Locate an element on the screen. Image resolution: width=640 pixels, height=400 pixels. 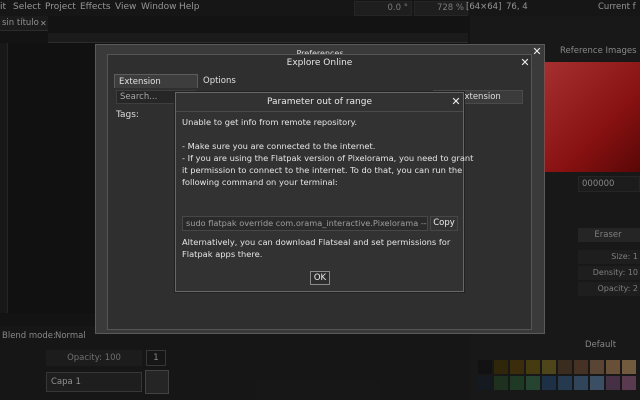
tab-extension-explorer: Extension Explorer is located at coordinates (156, 87).